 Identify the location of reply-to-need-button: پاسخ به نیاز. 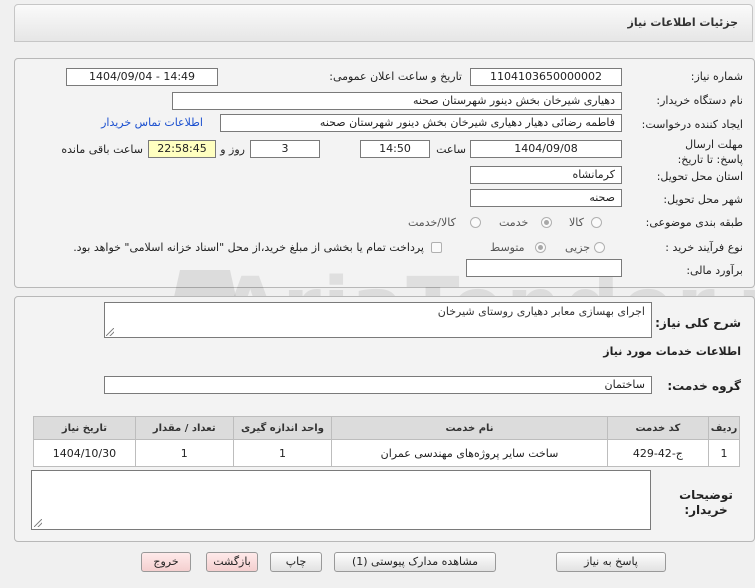
(611, 562).